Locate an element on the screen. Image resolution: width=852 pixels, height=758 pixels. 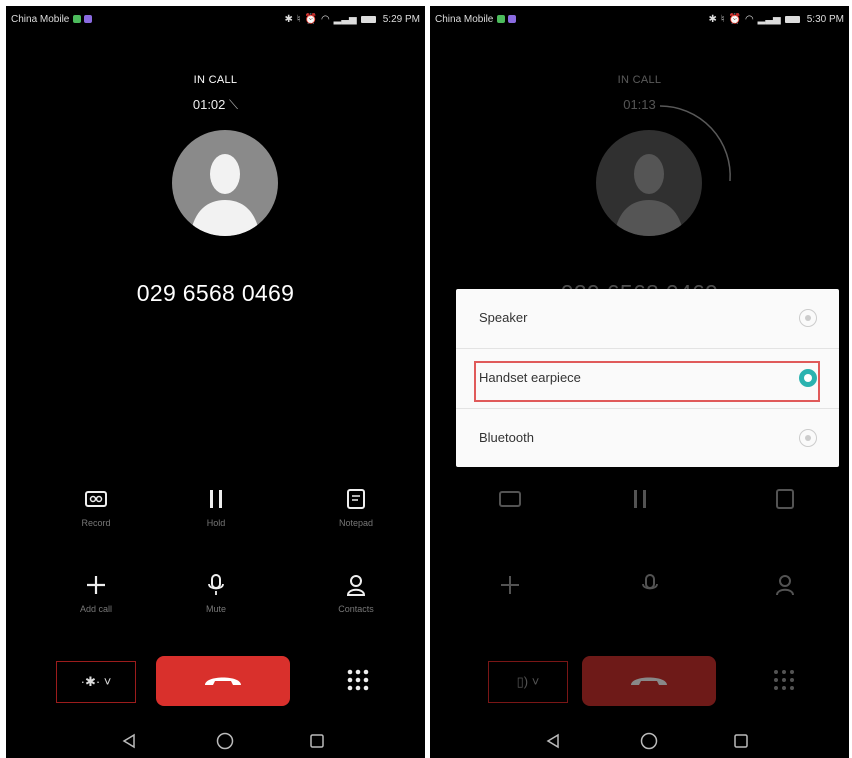
handset-icon: ▯) ˅ is located at coordinates (528, 681).